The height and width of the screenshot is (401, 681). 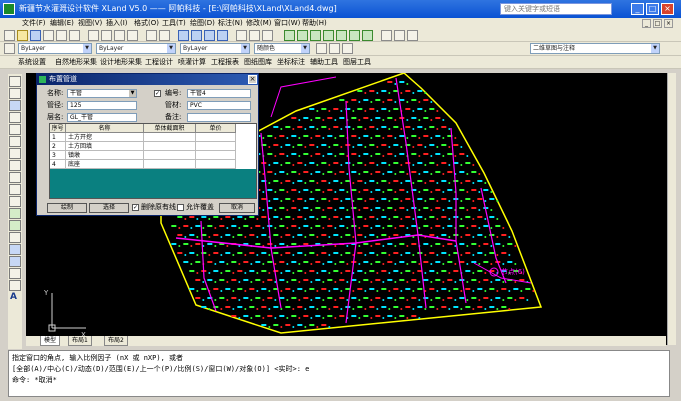 What do you see at coordinates (657, 23) in the screenshot?
I see `mdi-maximize-button: □` at bounding box center [657, 23].